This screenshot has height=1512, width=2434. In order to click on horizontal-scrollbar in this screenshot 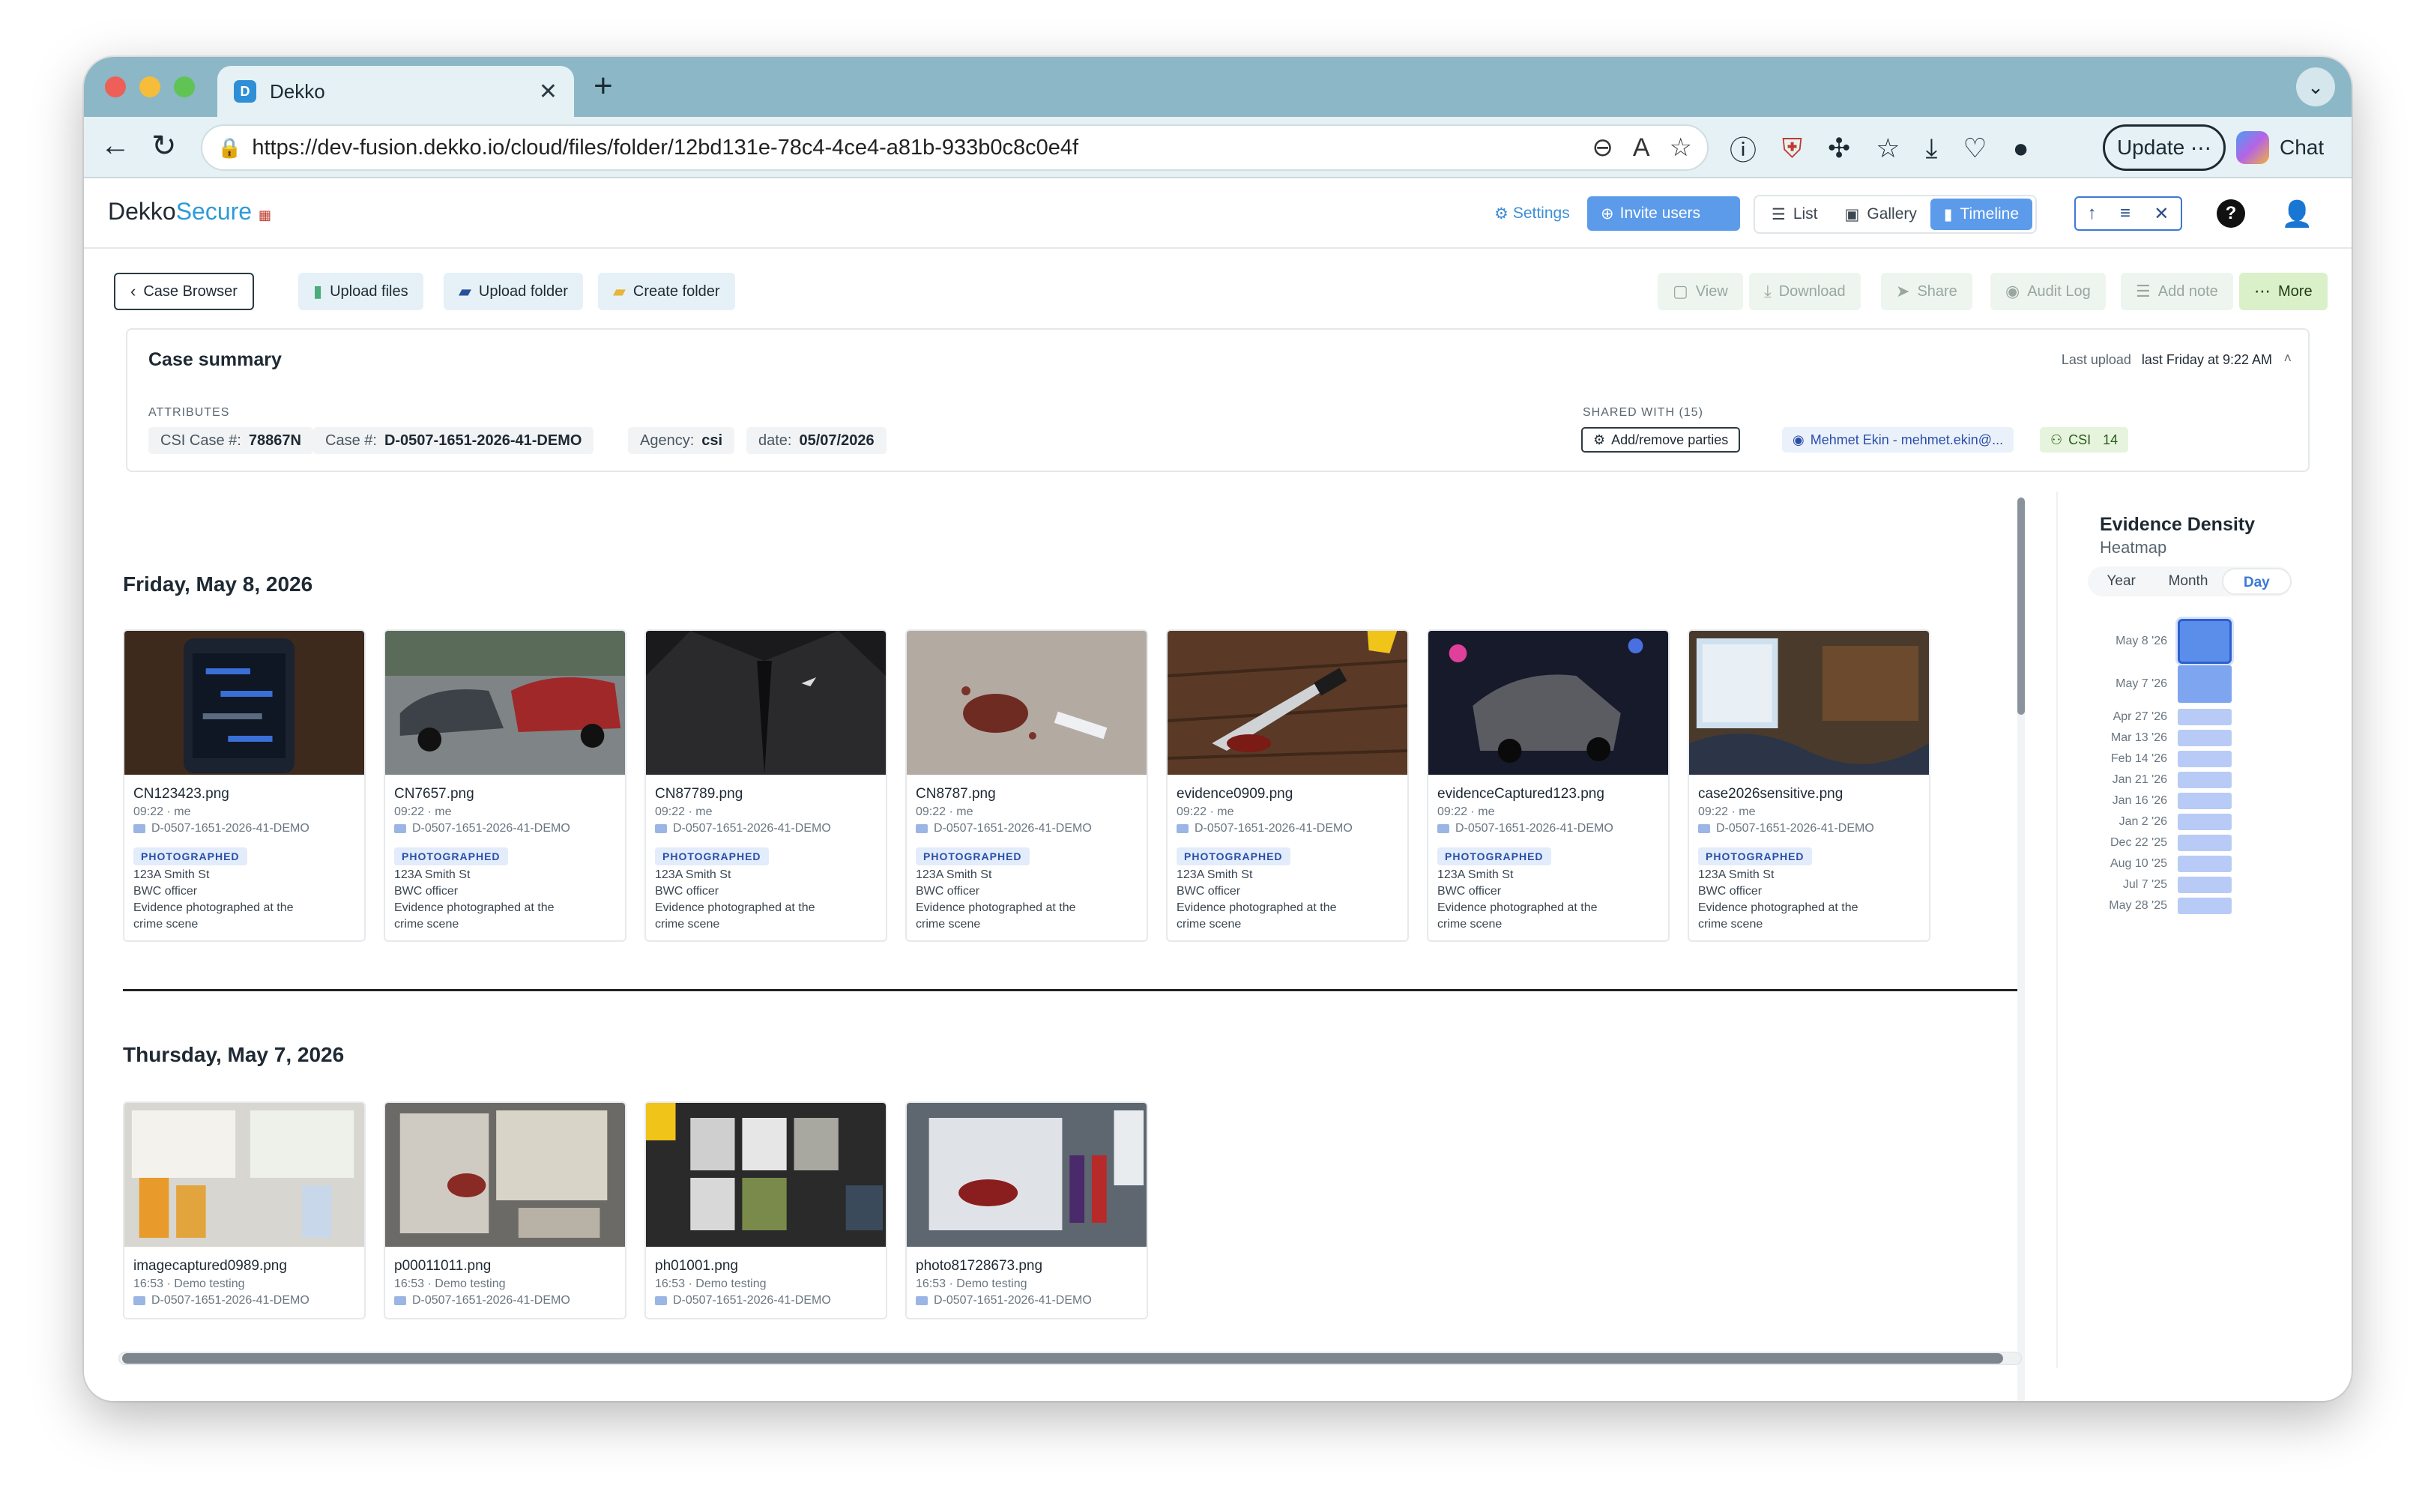, I will do `click(1070, 1358)`.